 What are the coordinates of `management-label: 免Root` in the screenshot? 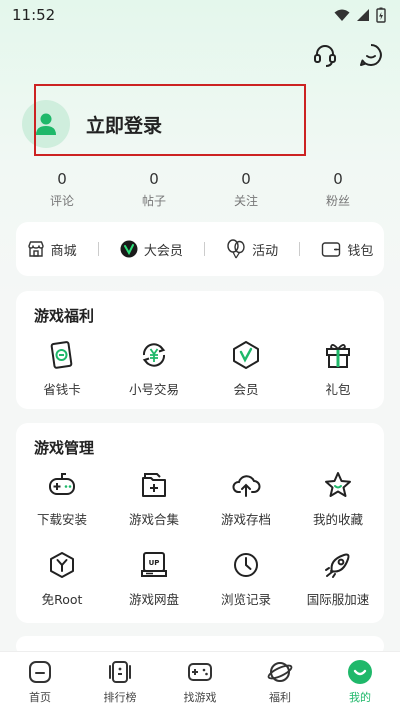 It's located at (62, 599).